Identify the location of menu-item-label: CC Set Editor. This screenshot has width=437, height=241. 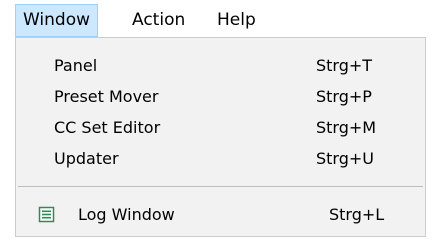
(107, 127).